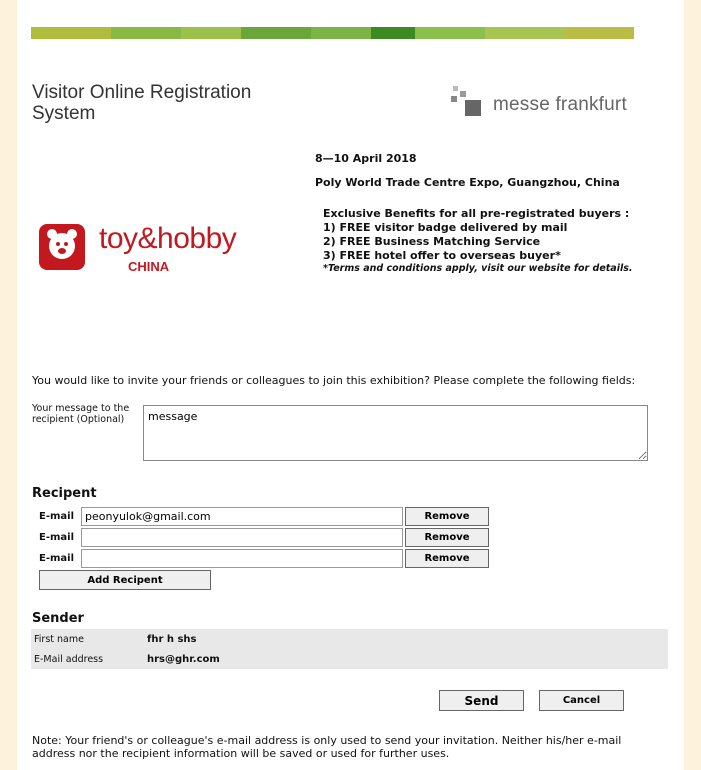 The width and height of the screenshot is (701, 770). Describe the element at coordinates (395, 433) in the screenshot. I see `message-textarea: message` at that location.